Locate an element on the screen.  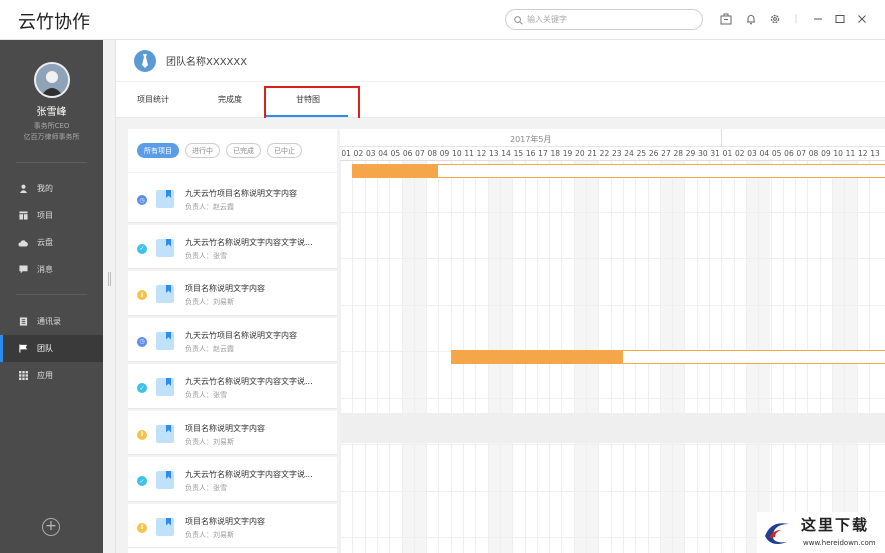
gantt-day-label: 06 is located at coordinates (407, 153).